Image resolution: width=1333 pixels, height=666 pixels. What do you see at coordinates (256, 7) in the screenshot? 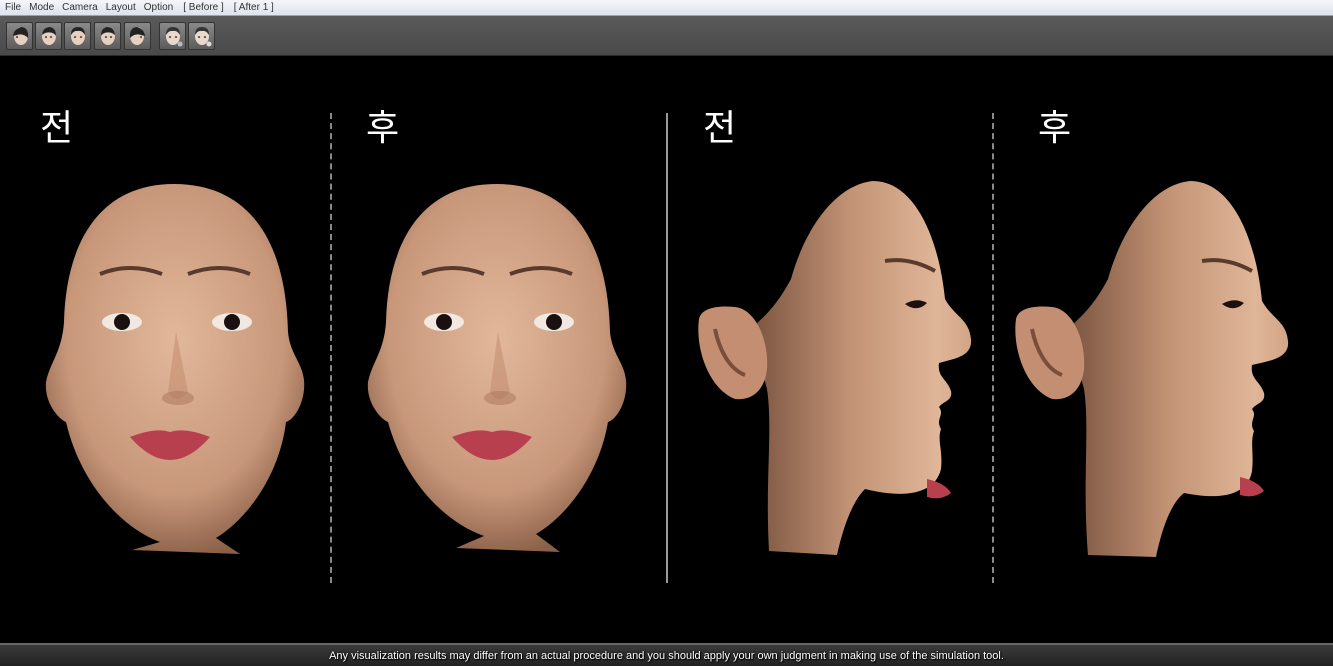
I see `menu-after-1: [ After 1 ]` at bounding box center [256, 7].